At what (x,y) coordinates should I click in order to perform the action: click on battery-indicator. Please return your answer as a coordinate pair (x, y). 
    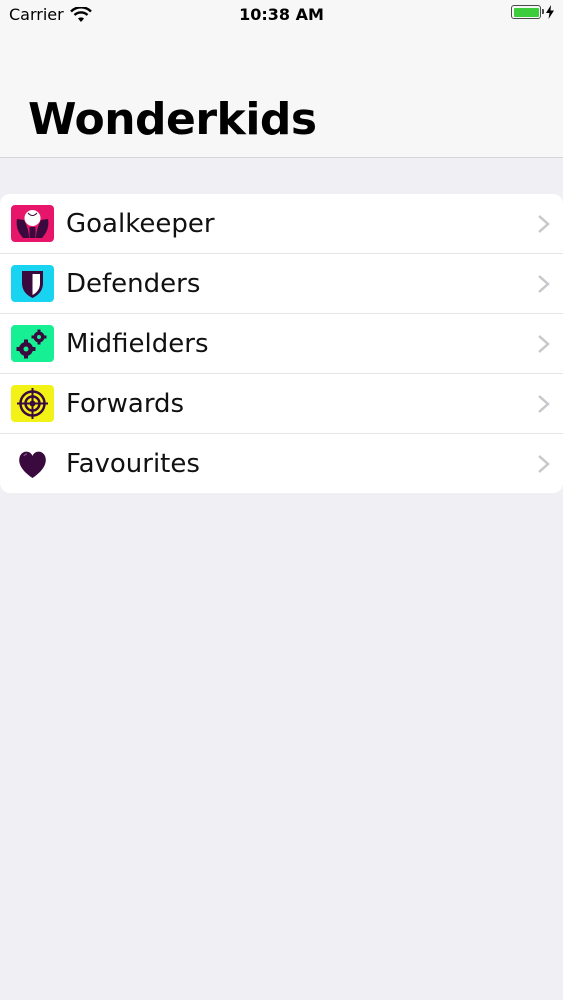
    Looking at the image, I should click on (533, 12).